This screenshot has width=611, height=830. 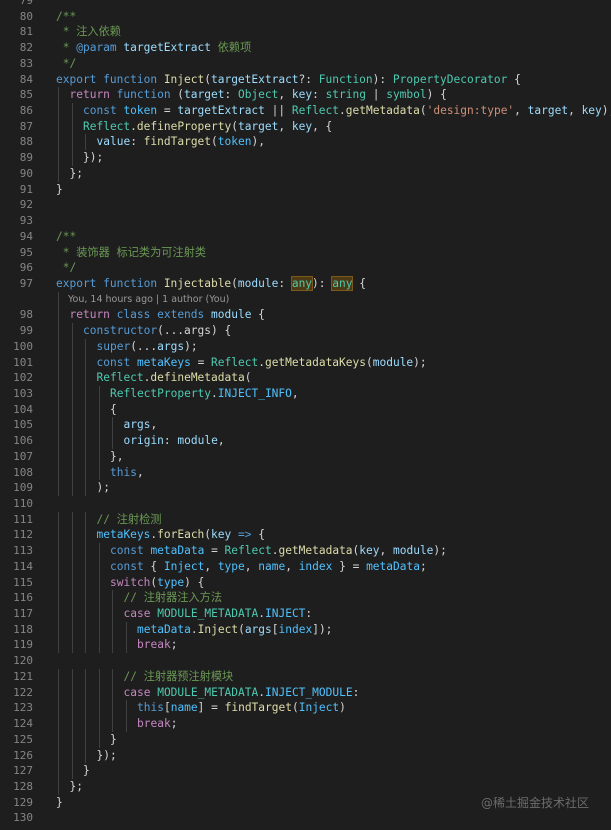 I want to click on code-token: };, so click(x=76, y=786).